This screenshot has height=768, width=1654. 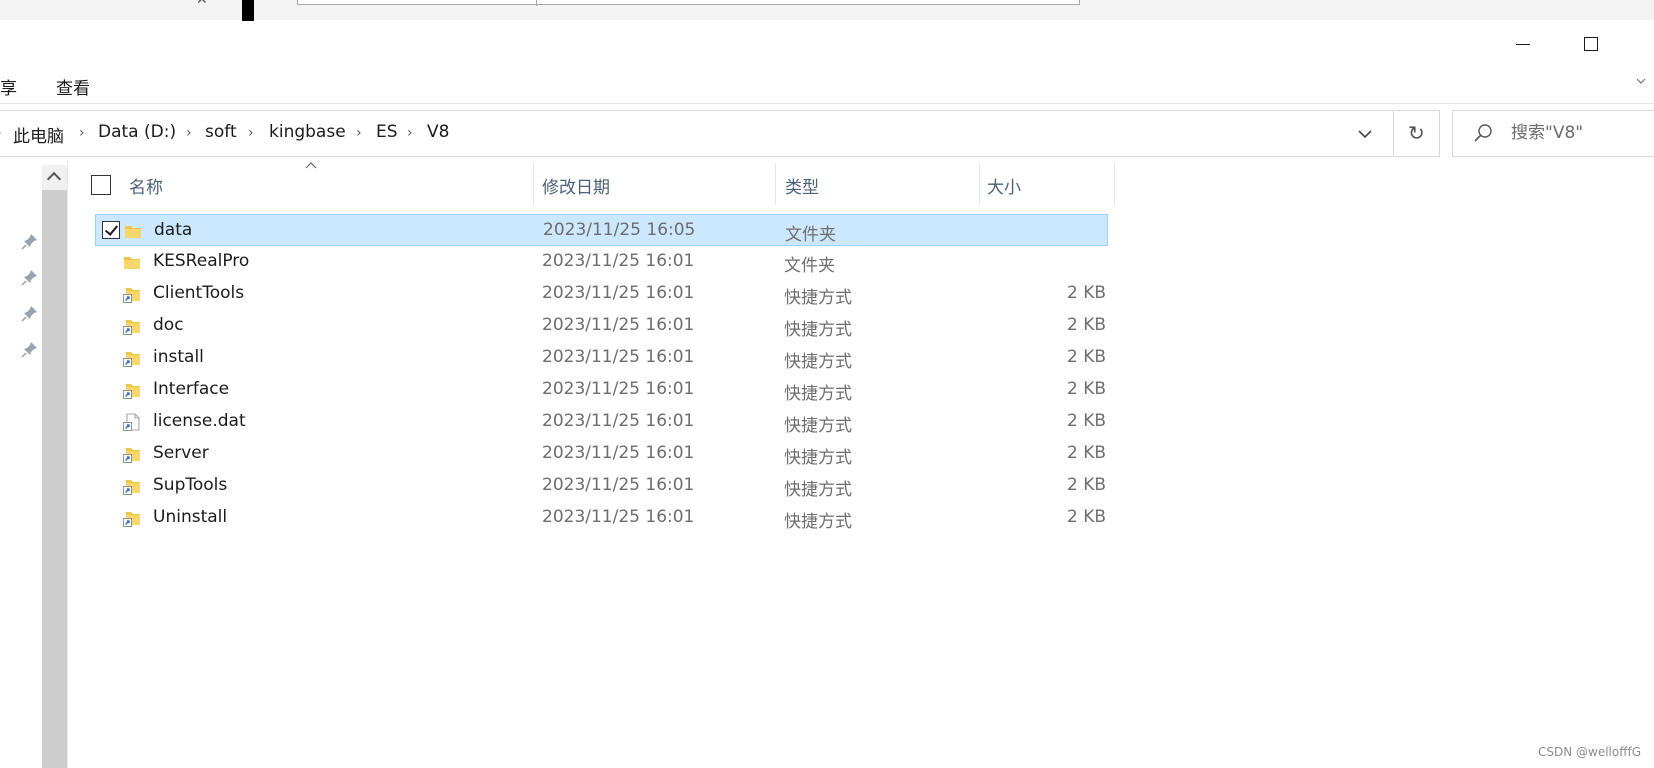 I want to click on column-header-label: 名称, so click(x=146, y=188).